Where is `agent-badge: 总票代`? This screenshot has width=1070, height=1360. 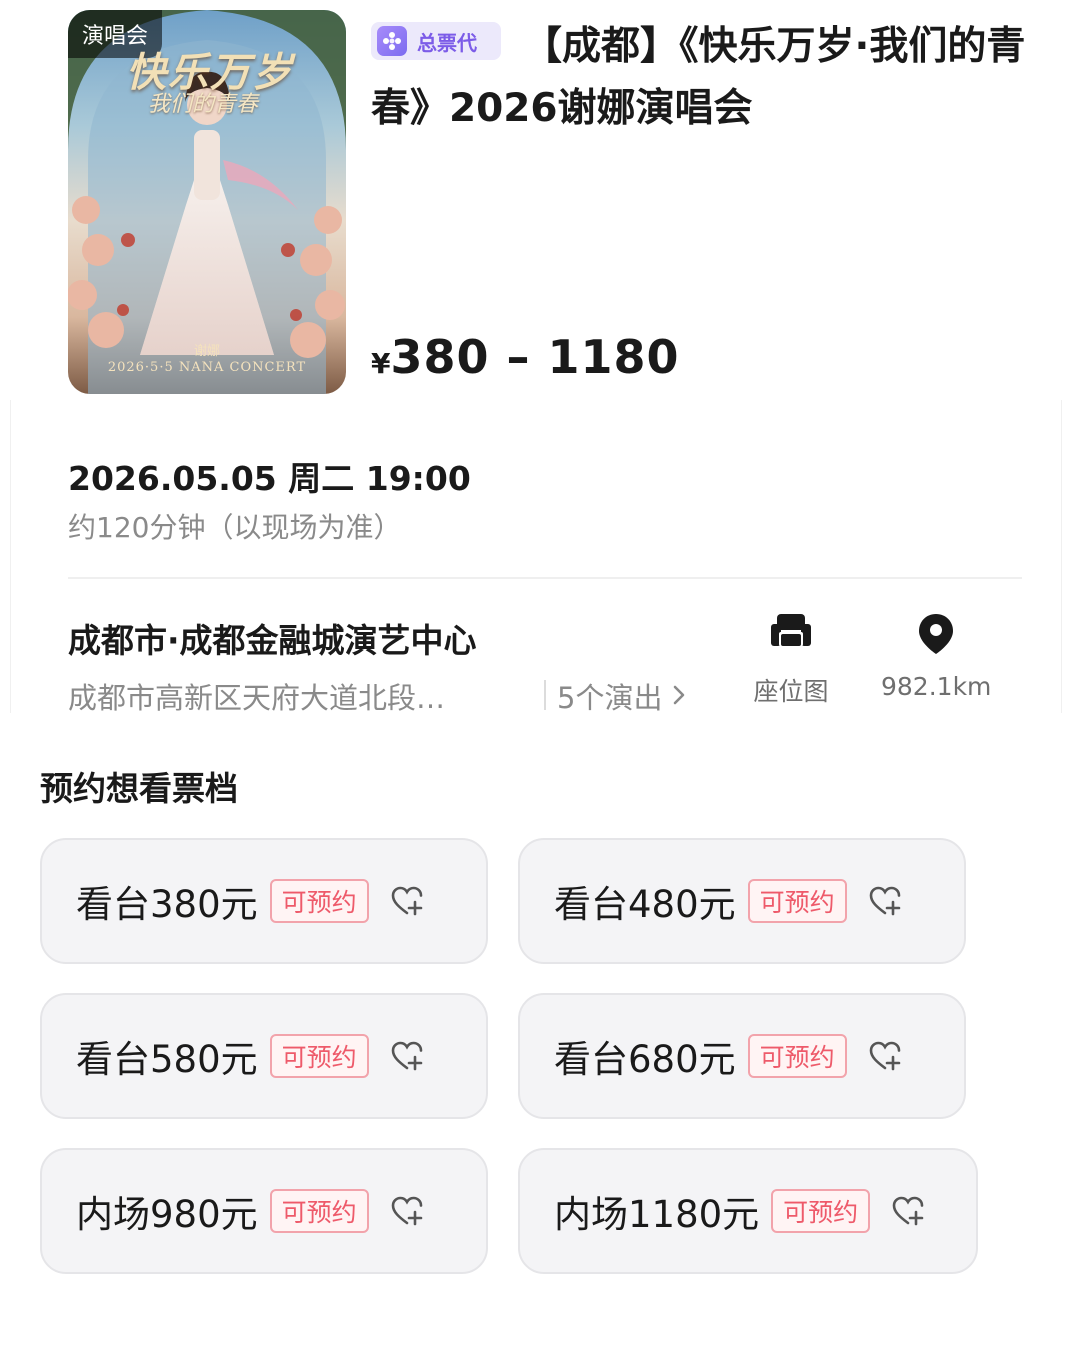
agent-badge: 总票代 is located at coordinates (436, 41).